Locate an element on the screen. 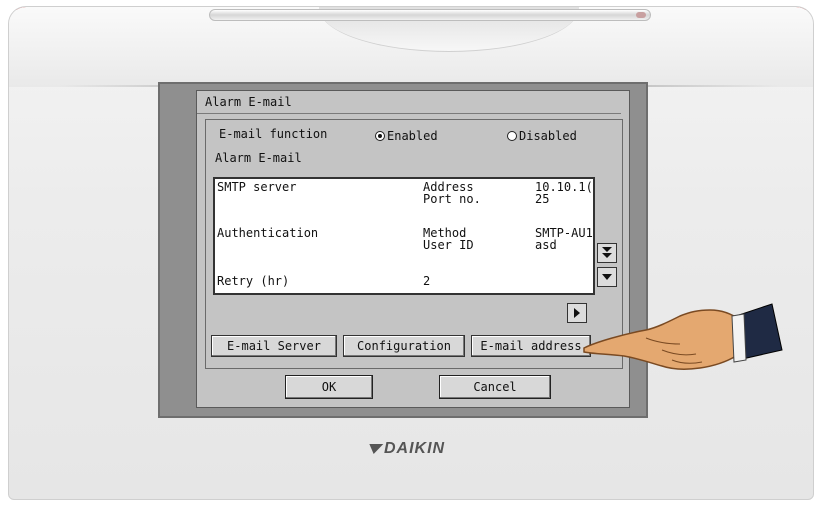 The height and width of the screenshot is (506, 814). enabled-label: Enabled is located at coordinates (412, 136).